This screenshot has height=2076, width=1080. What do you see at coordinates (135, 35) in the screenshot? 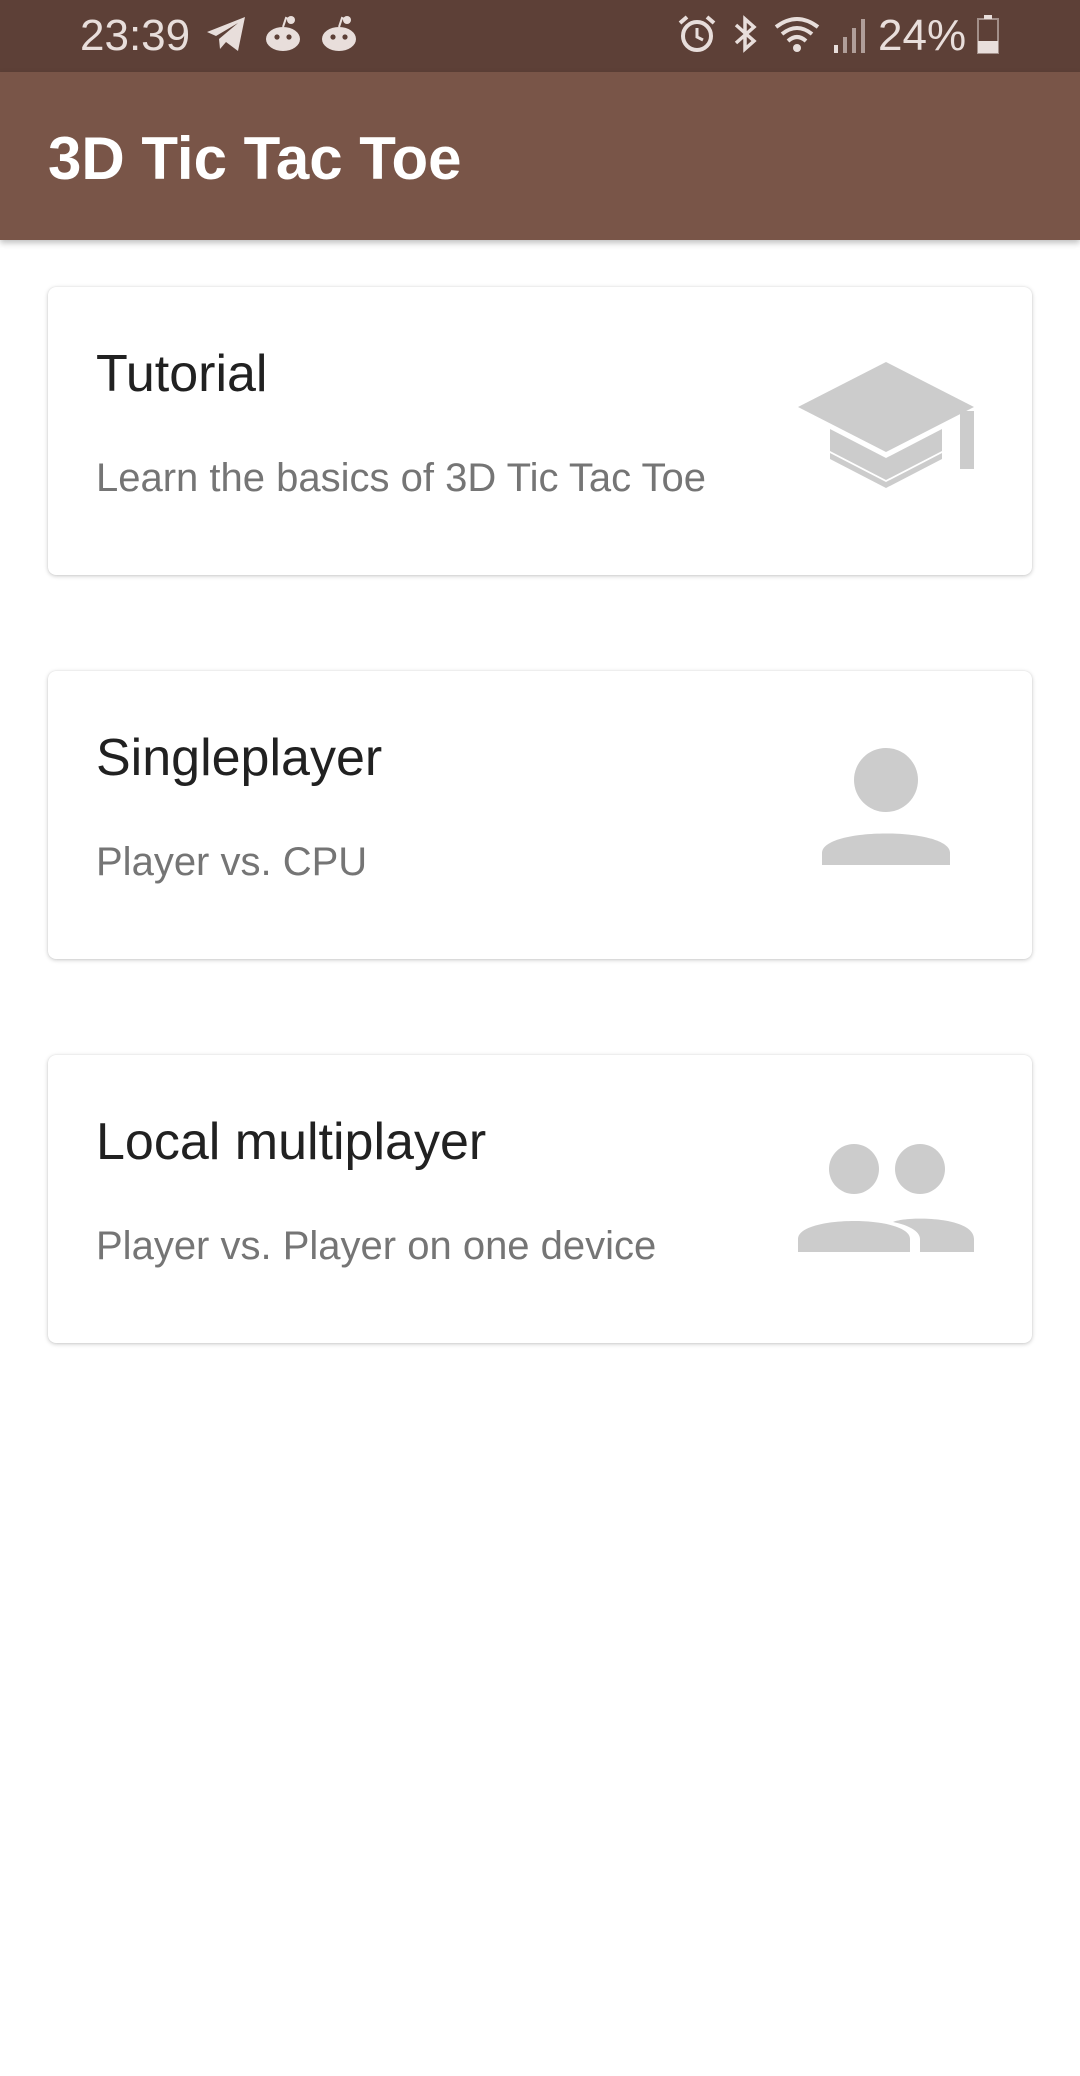
I see `status-time: 23:39` at bounding box center [135, 35].